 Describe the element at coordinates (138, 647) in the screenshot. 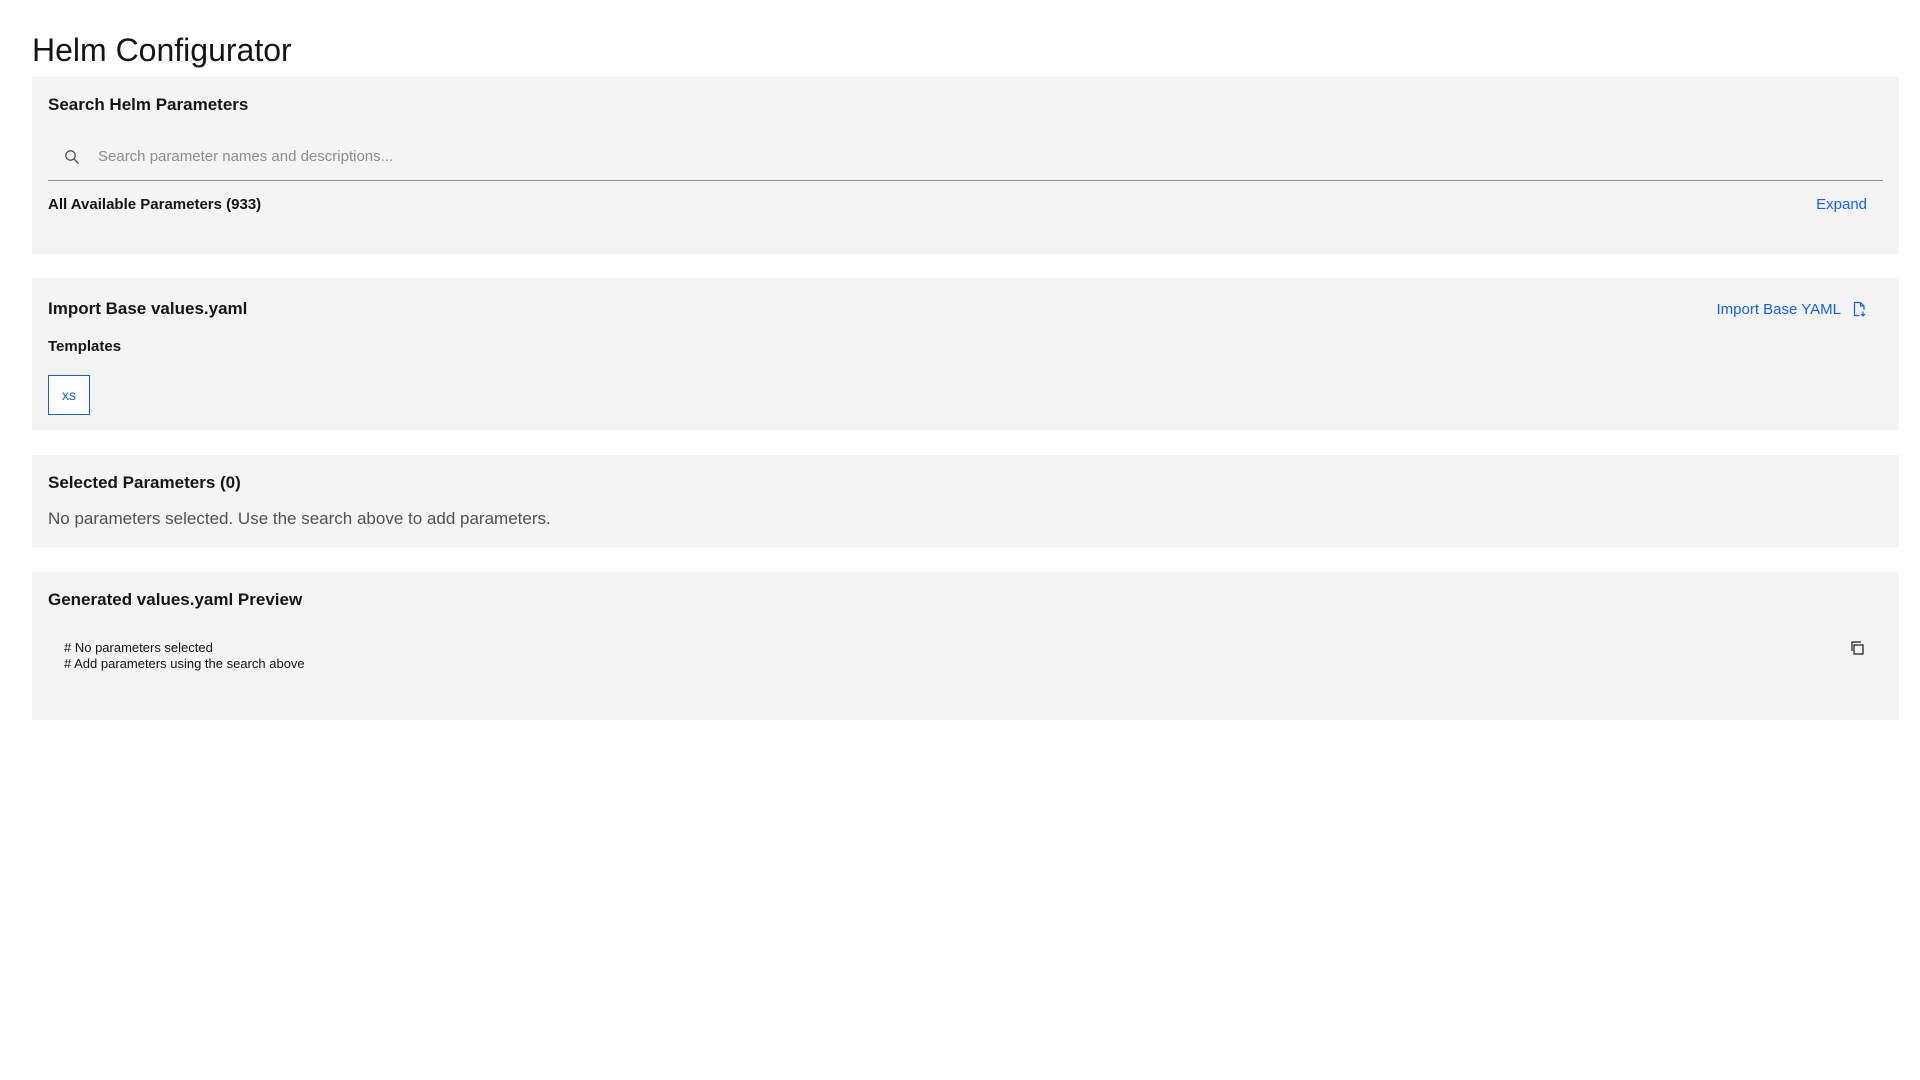

I see `code-line: # No parameters selected` at that location.